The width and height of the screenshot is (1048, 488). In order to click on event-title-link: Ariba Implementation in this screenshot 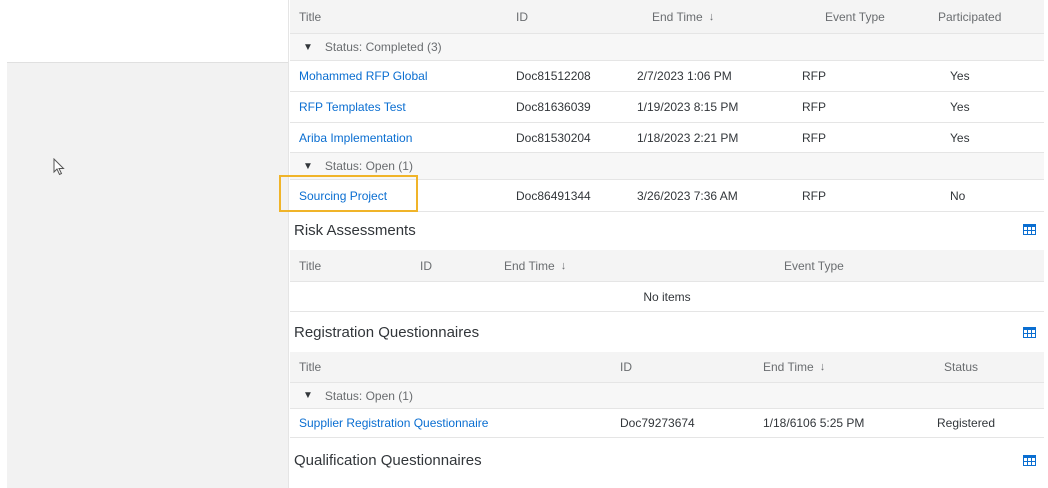, I will do `click(355, 137)`.